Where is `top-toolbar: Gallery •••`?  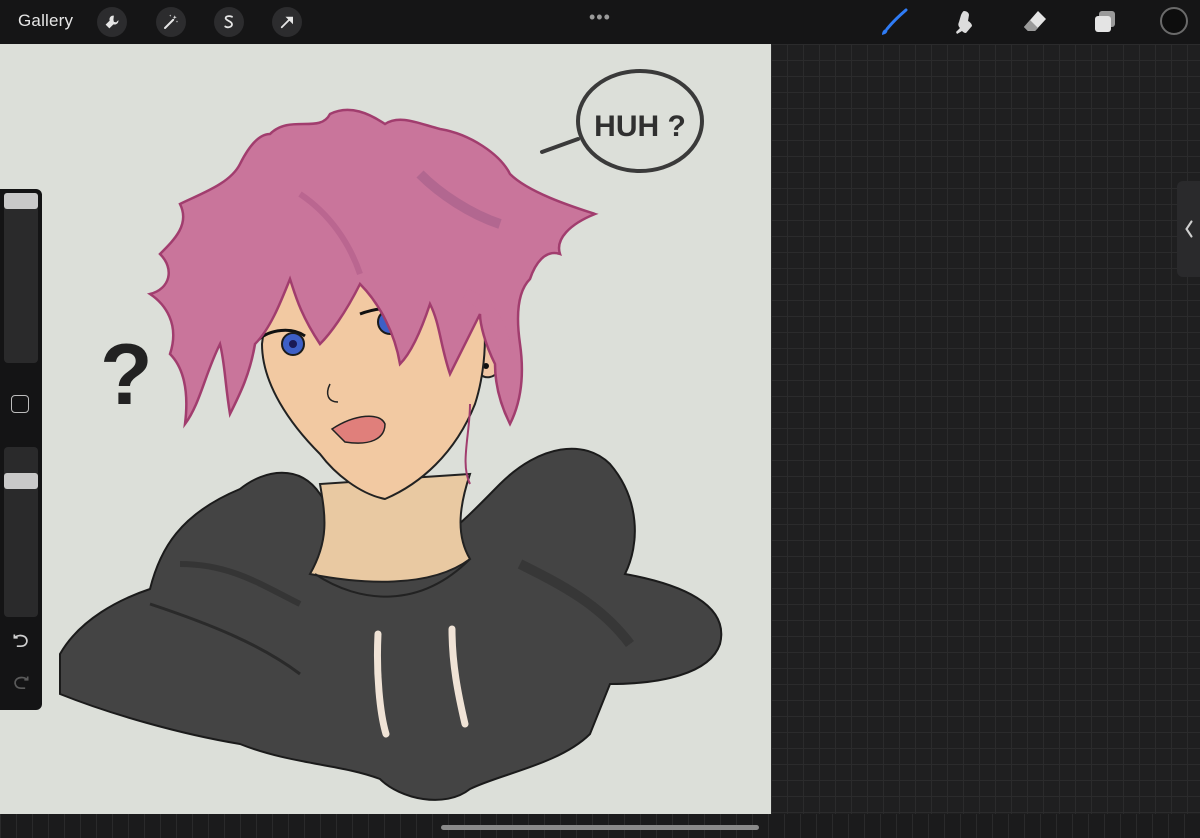
top-toolbar: Gallery ••• is located at coordinates (600, 22).